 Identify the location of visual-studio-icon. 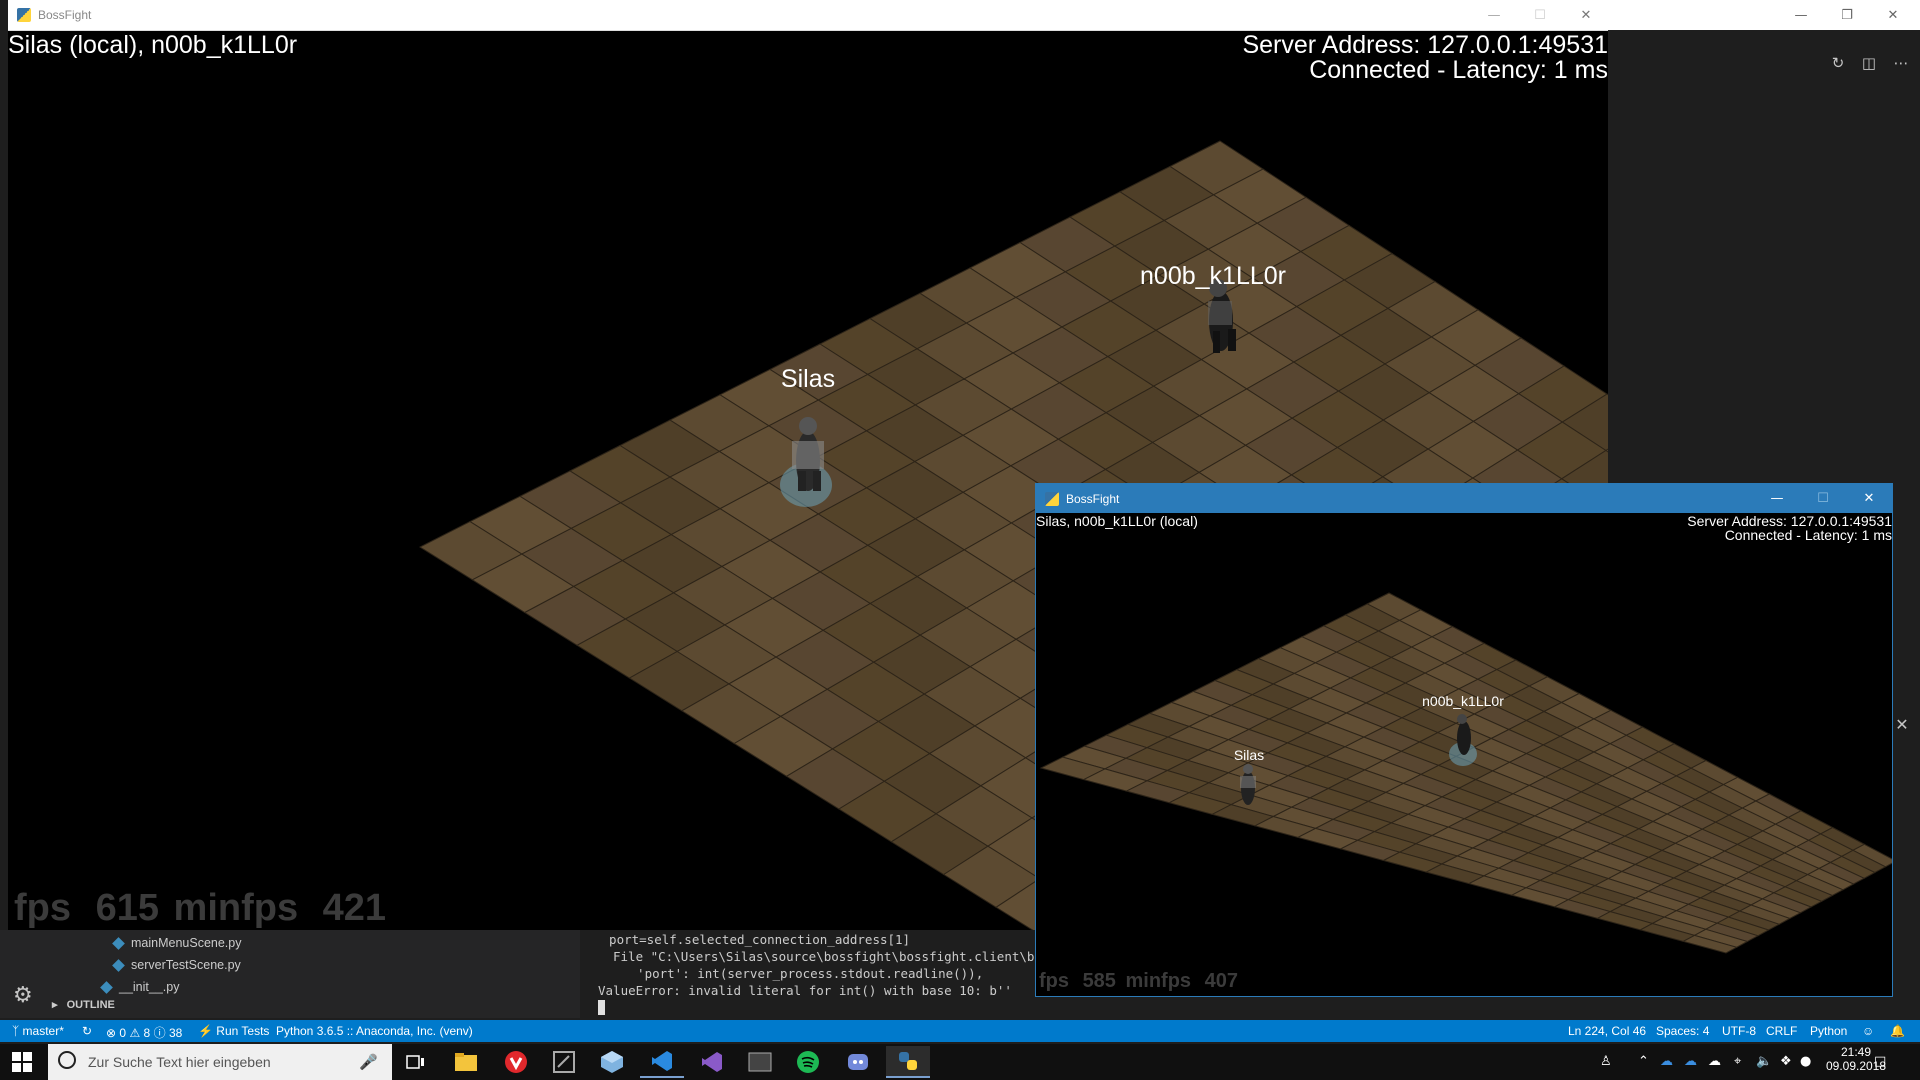
(712, 1062).